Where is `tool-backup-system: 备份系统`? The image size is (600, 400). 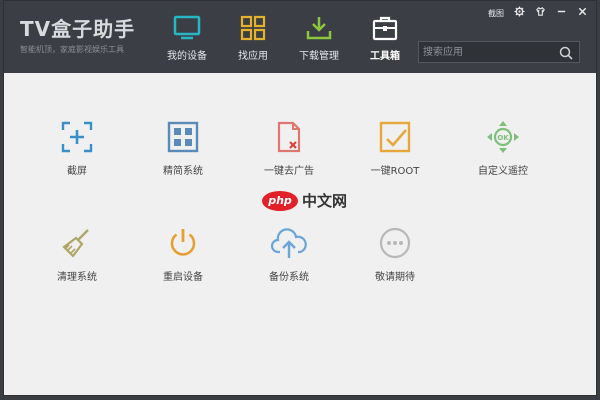 tool-backup-system: 备份系统 is located at coordinates (289, 254).